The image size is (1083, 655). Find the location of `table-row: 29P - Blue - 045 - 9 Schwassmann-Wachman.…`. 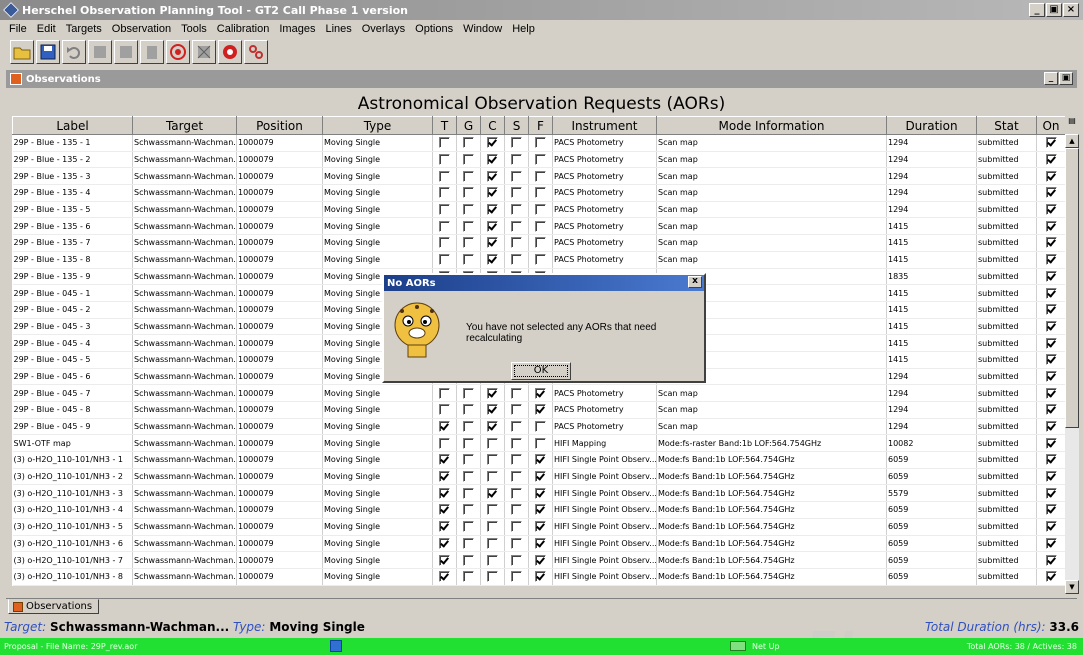

table-row: 29P - Blue - 045 - 9 Schwassmann-Wachman.… is located at coordinates (539, 427).